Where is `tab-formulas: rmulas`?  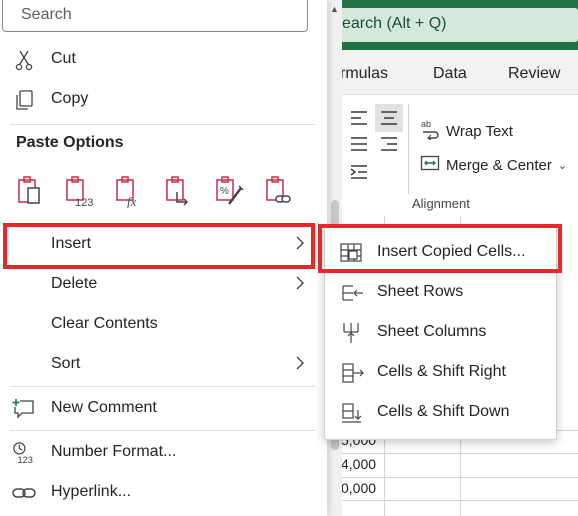 tab-formulas: rmulas is located at coordinates (364, 74).